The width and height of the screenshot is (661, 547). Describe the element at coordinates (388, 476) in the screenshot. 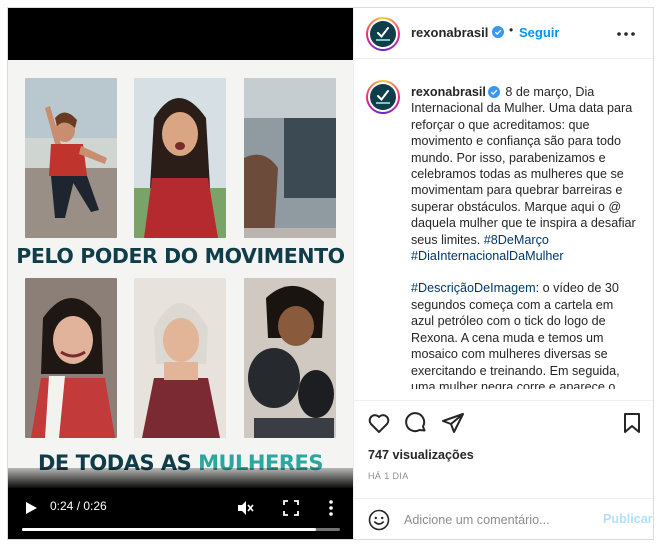

I see `post-timestamp: HÁ 1 DIA` at that location.